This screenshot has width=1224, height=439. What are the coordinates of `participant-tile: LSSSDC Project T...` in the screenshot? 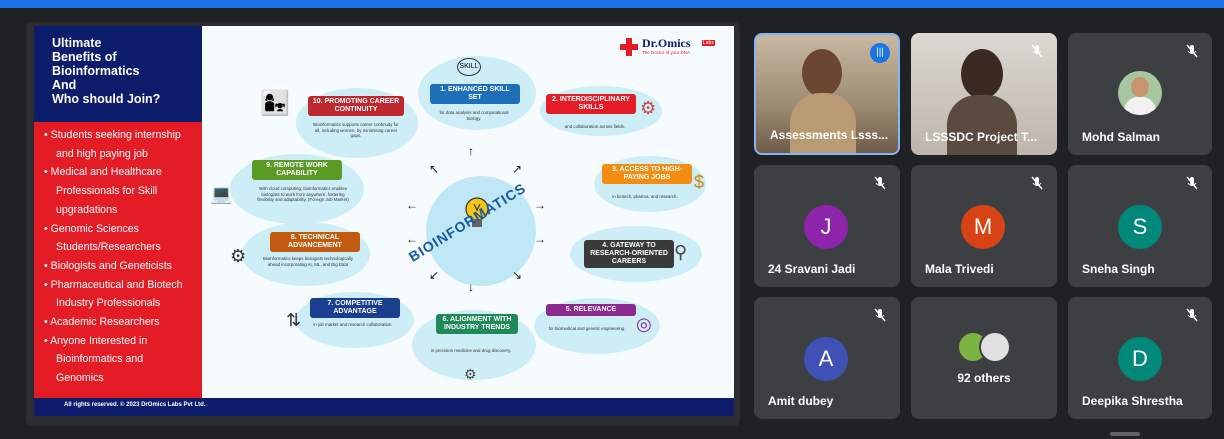 It's located at (984, 94).